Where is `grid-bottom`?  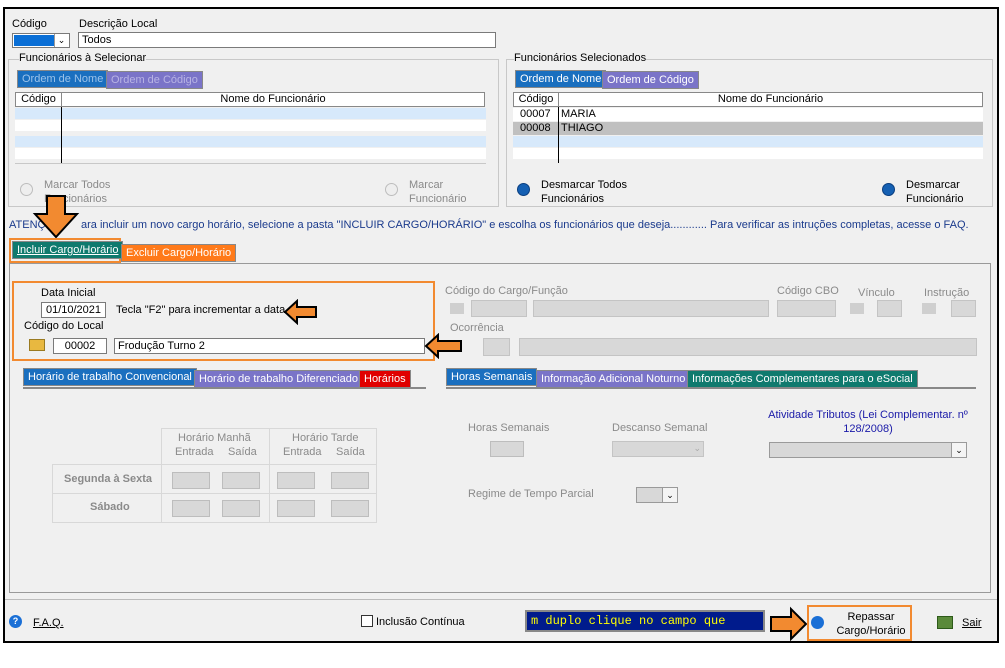
grid-bottom is located at coordinates (250, 163).